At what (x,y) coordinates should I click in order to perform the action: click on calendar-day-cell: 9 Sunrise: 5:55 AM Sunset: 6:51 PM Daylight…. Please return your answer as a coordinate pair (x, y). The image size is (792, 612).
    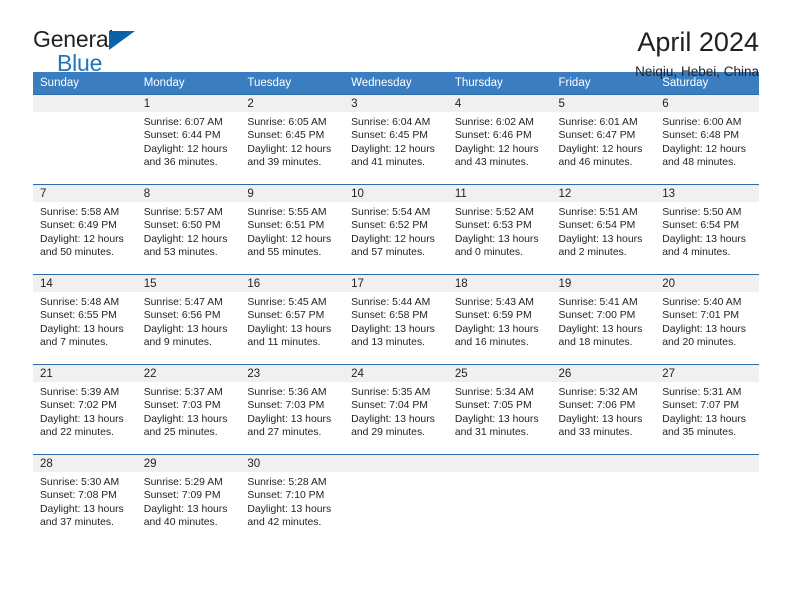
    Looking at the image, I should click on (292, 229).